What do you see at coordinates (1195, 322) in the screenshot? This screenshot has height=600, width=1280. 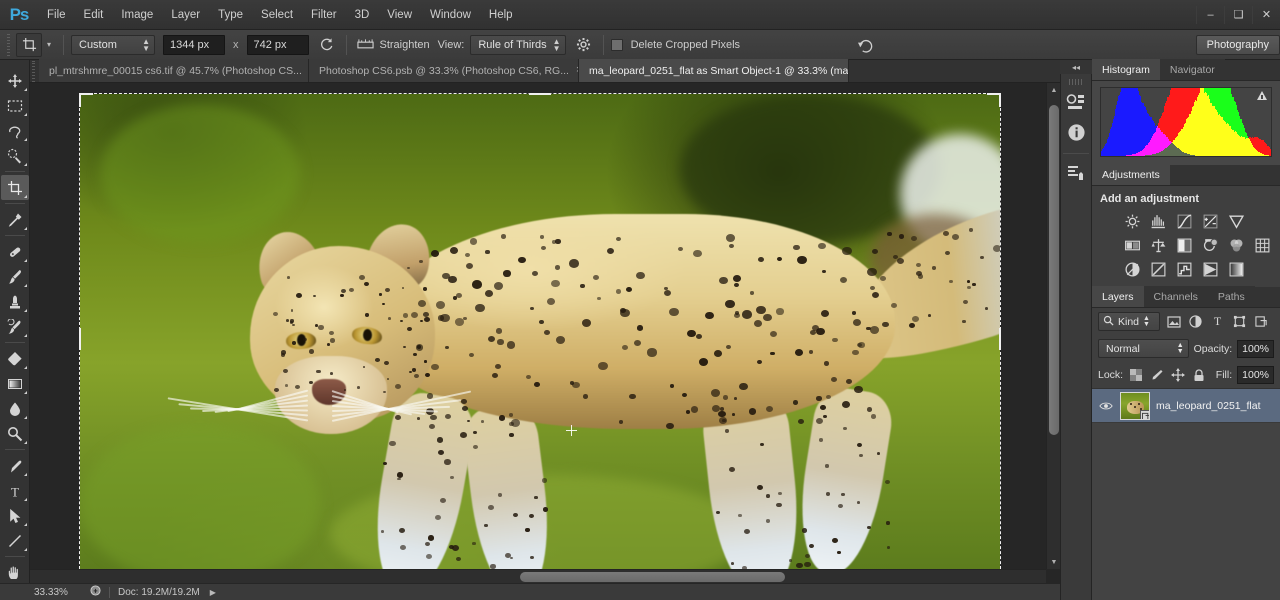 I see `adjustment-layer-filter-icon` at bounding box center [1195, 322].